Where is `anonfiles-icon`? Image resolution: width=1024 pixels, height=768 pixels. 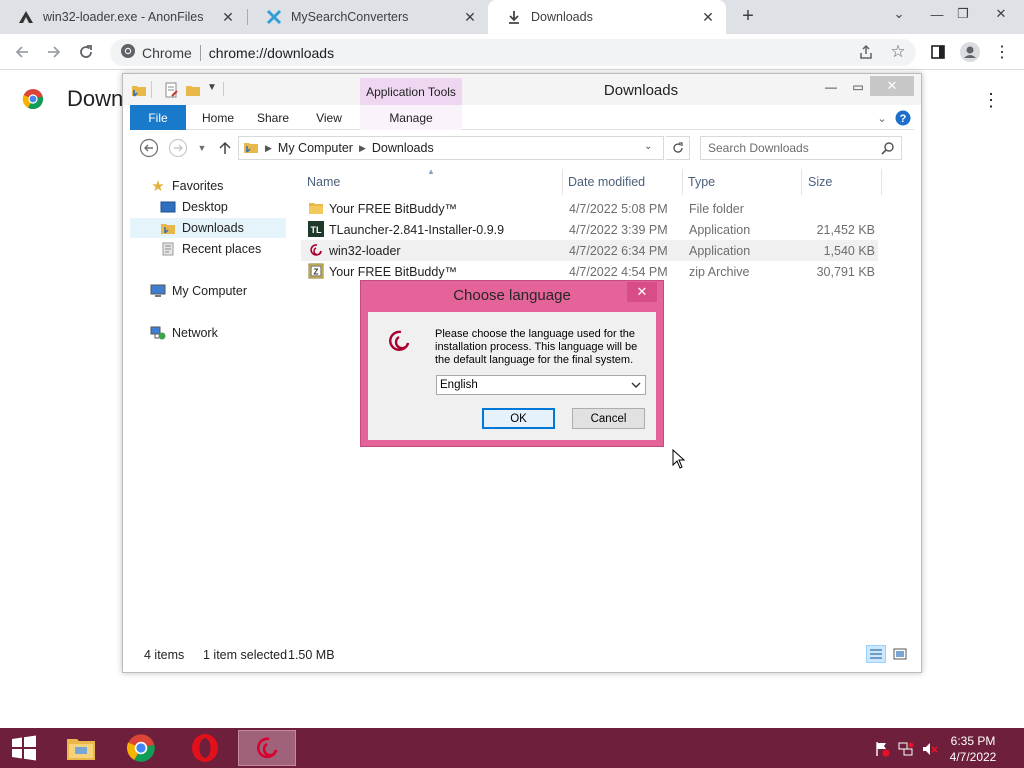 anonfiles-icon is located at coordinates (26, 17).